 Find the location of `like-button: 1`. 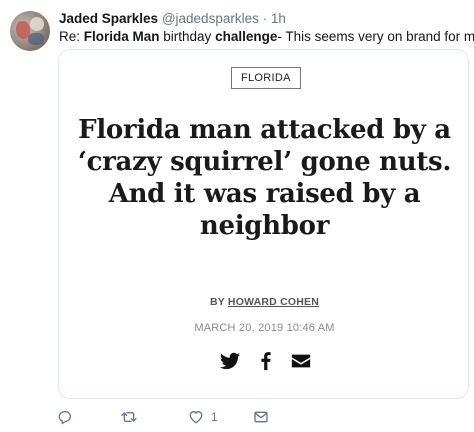

like-button: 1 is located at coordinates (203, 417).